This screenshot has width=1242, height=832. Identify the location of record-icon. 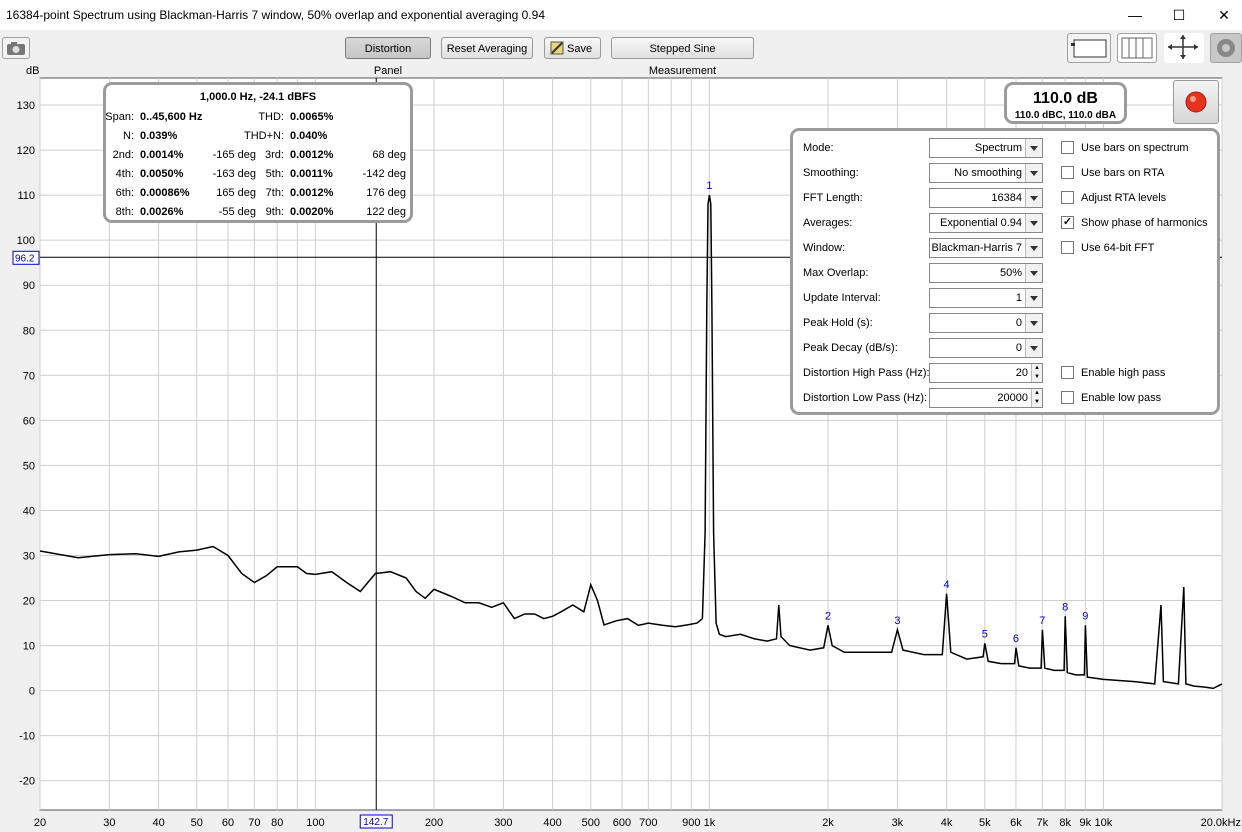
(1196, 102).